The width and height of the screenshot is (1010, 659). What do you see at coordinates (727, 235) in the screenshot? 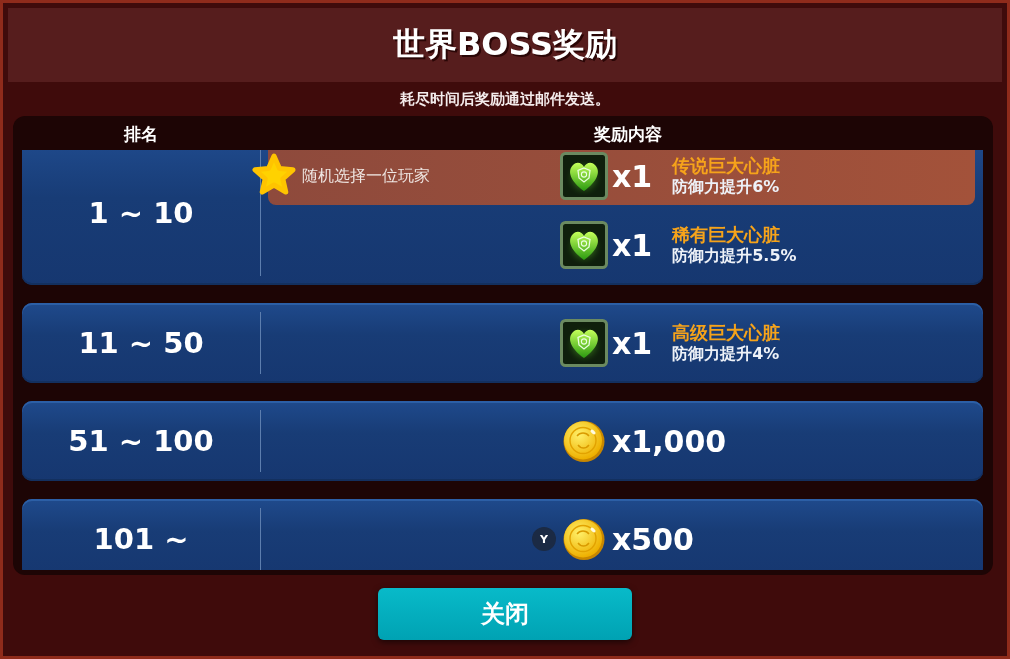
I see `reward-name: 稀有巨大心脏` at bounding box center [727, 235].